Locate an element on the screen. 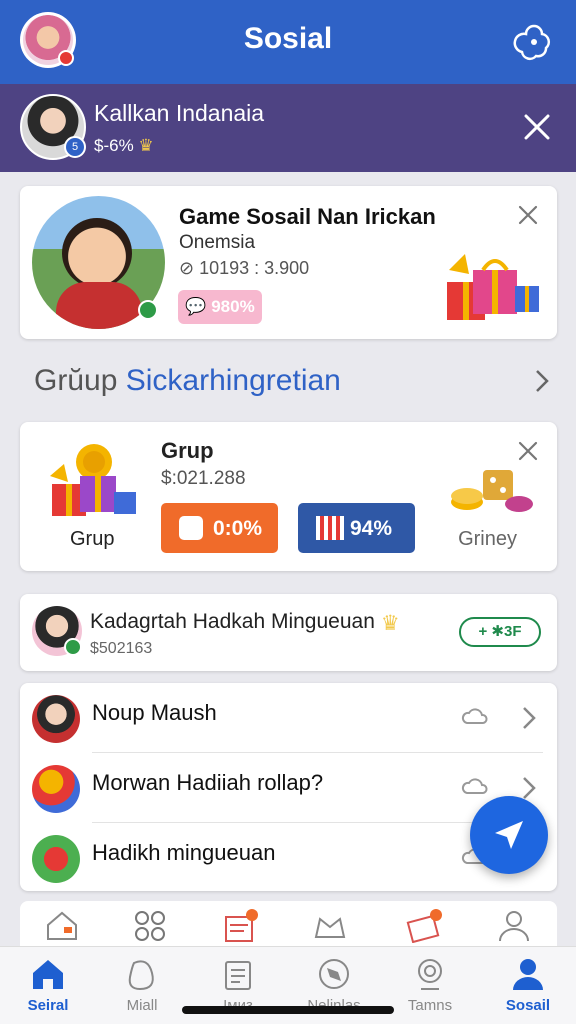 This screenshot has width=576, height=1024. section-heading: Grŭup Sickarhingretian is located at coordinates (187, 381).